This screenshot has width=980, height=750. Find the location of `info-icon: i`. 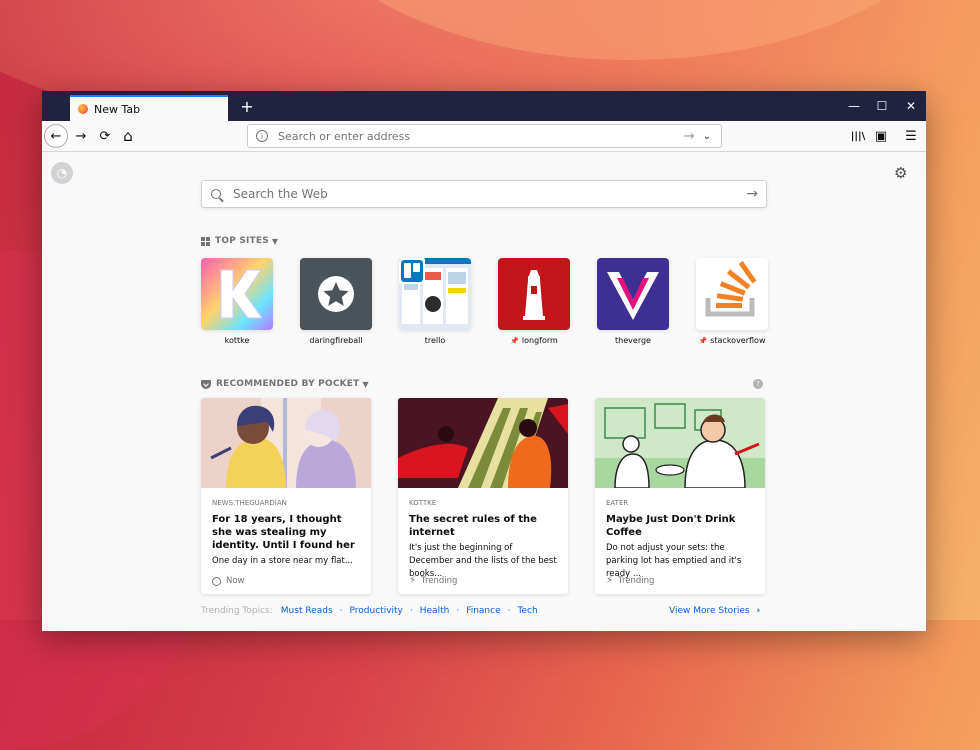

info-icon: i is located at coordinates (262, 136).